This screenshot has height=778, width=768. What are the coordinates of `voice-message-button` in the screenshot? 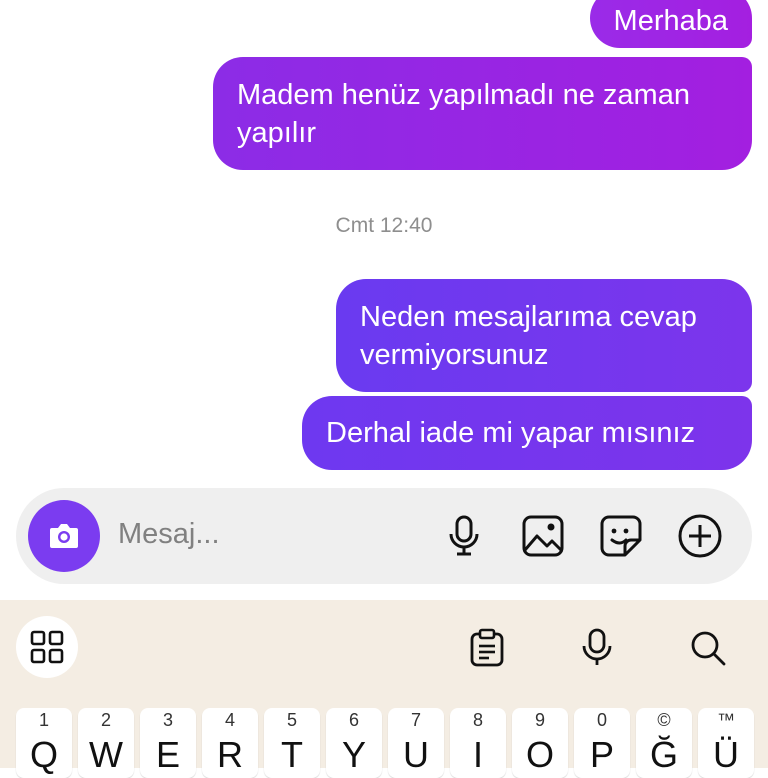 It's located at (464, 536).